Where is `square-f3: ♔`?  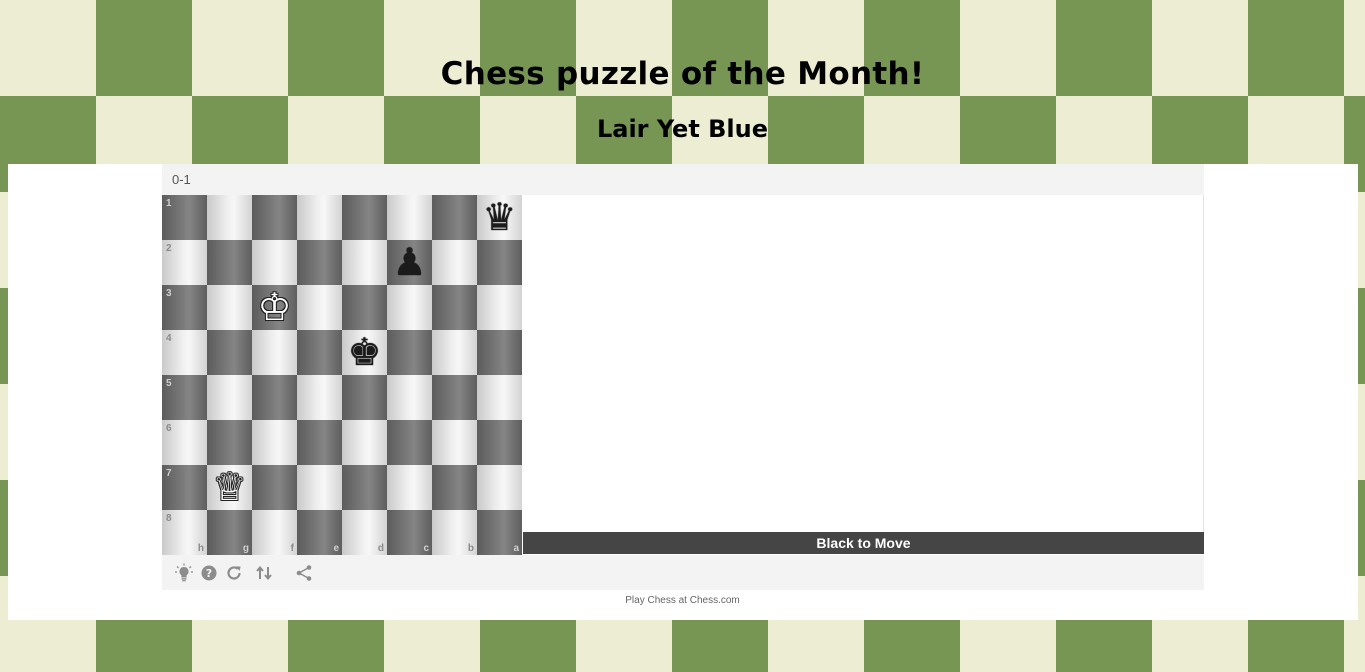
square-f3: ♔ is located at coordinates (274, 307).